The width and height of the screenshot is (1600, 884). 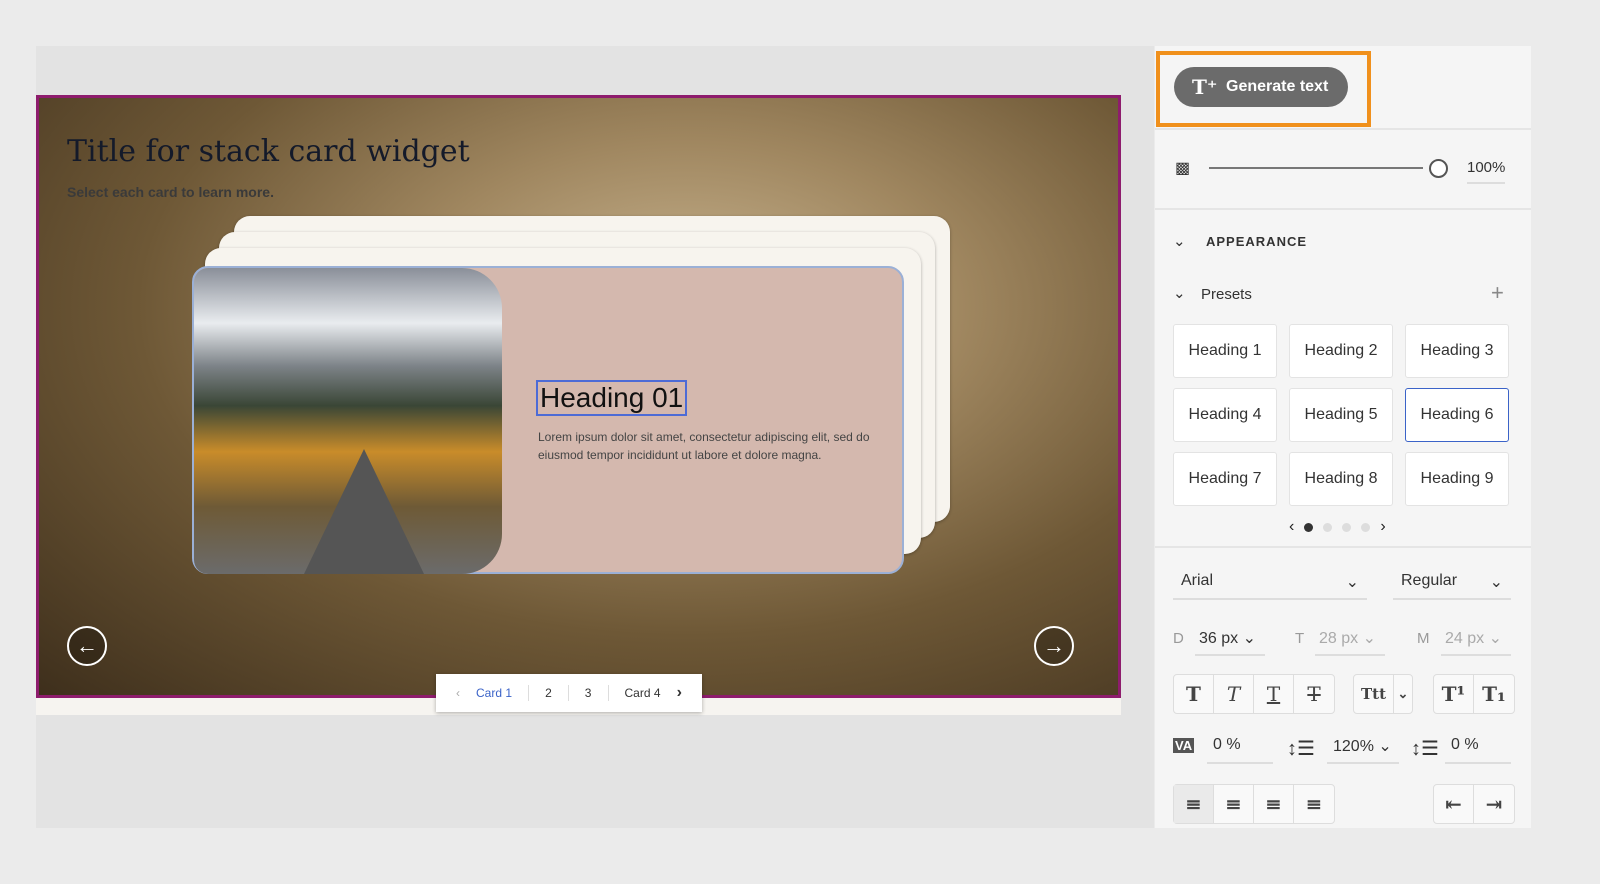 I want to click on widget-subtitle: Select each card to learn more., so click(x=170, y=192).